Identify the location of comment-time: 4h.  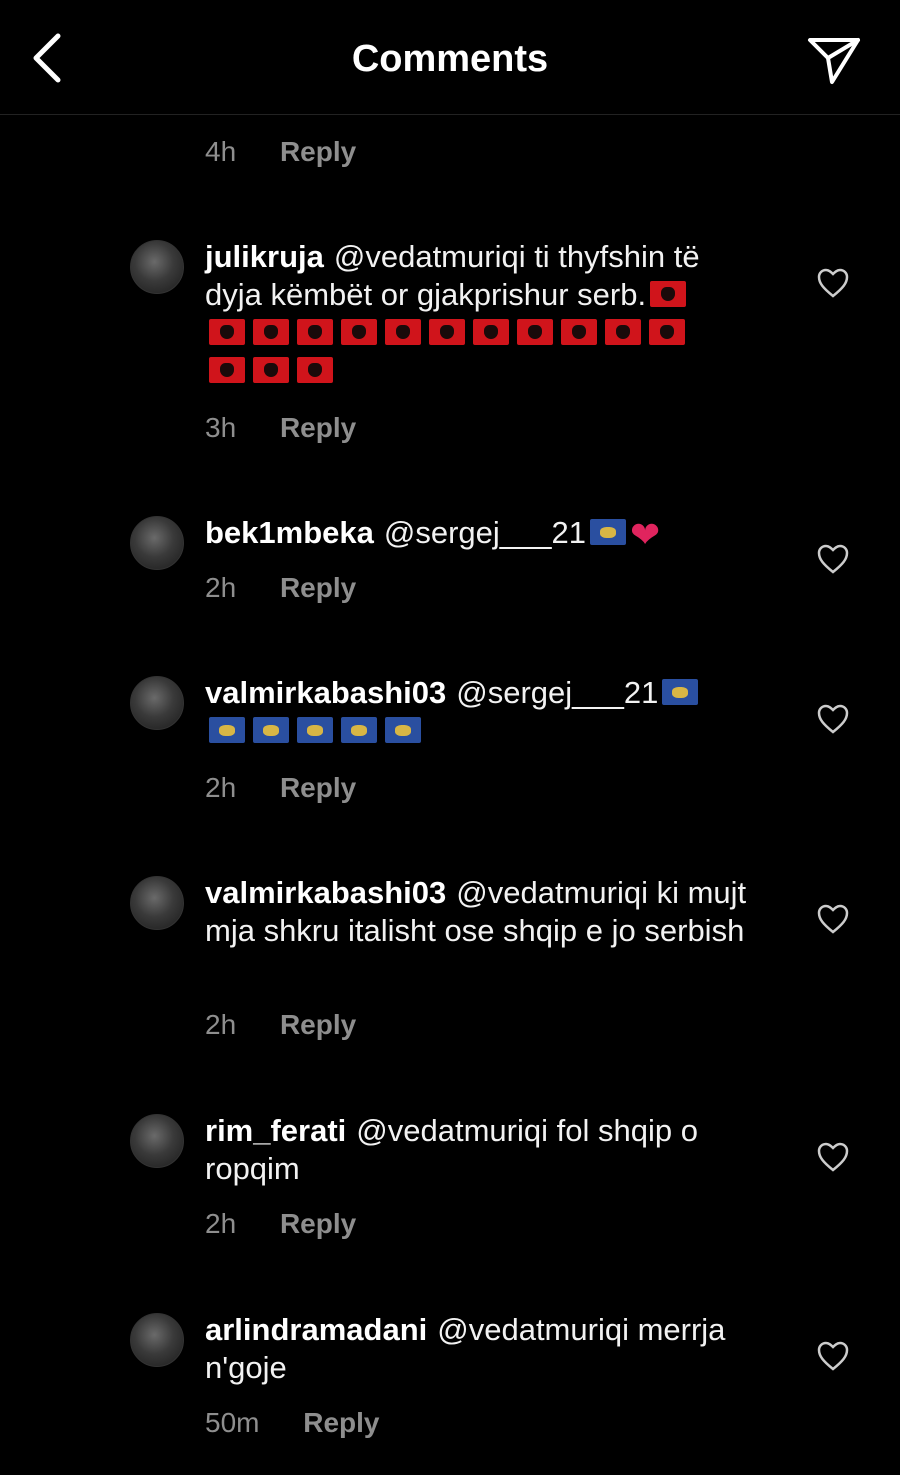
(221, 151).